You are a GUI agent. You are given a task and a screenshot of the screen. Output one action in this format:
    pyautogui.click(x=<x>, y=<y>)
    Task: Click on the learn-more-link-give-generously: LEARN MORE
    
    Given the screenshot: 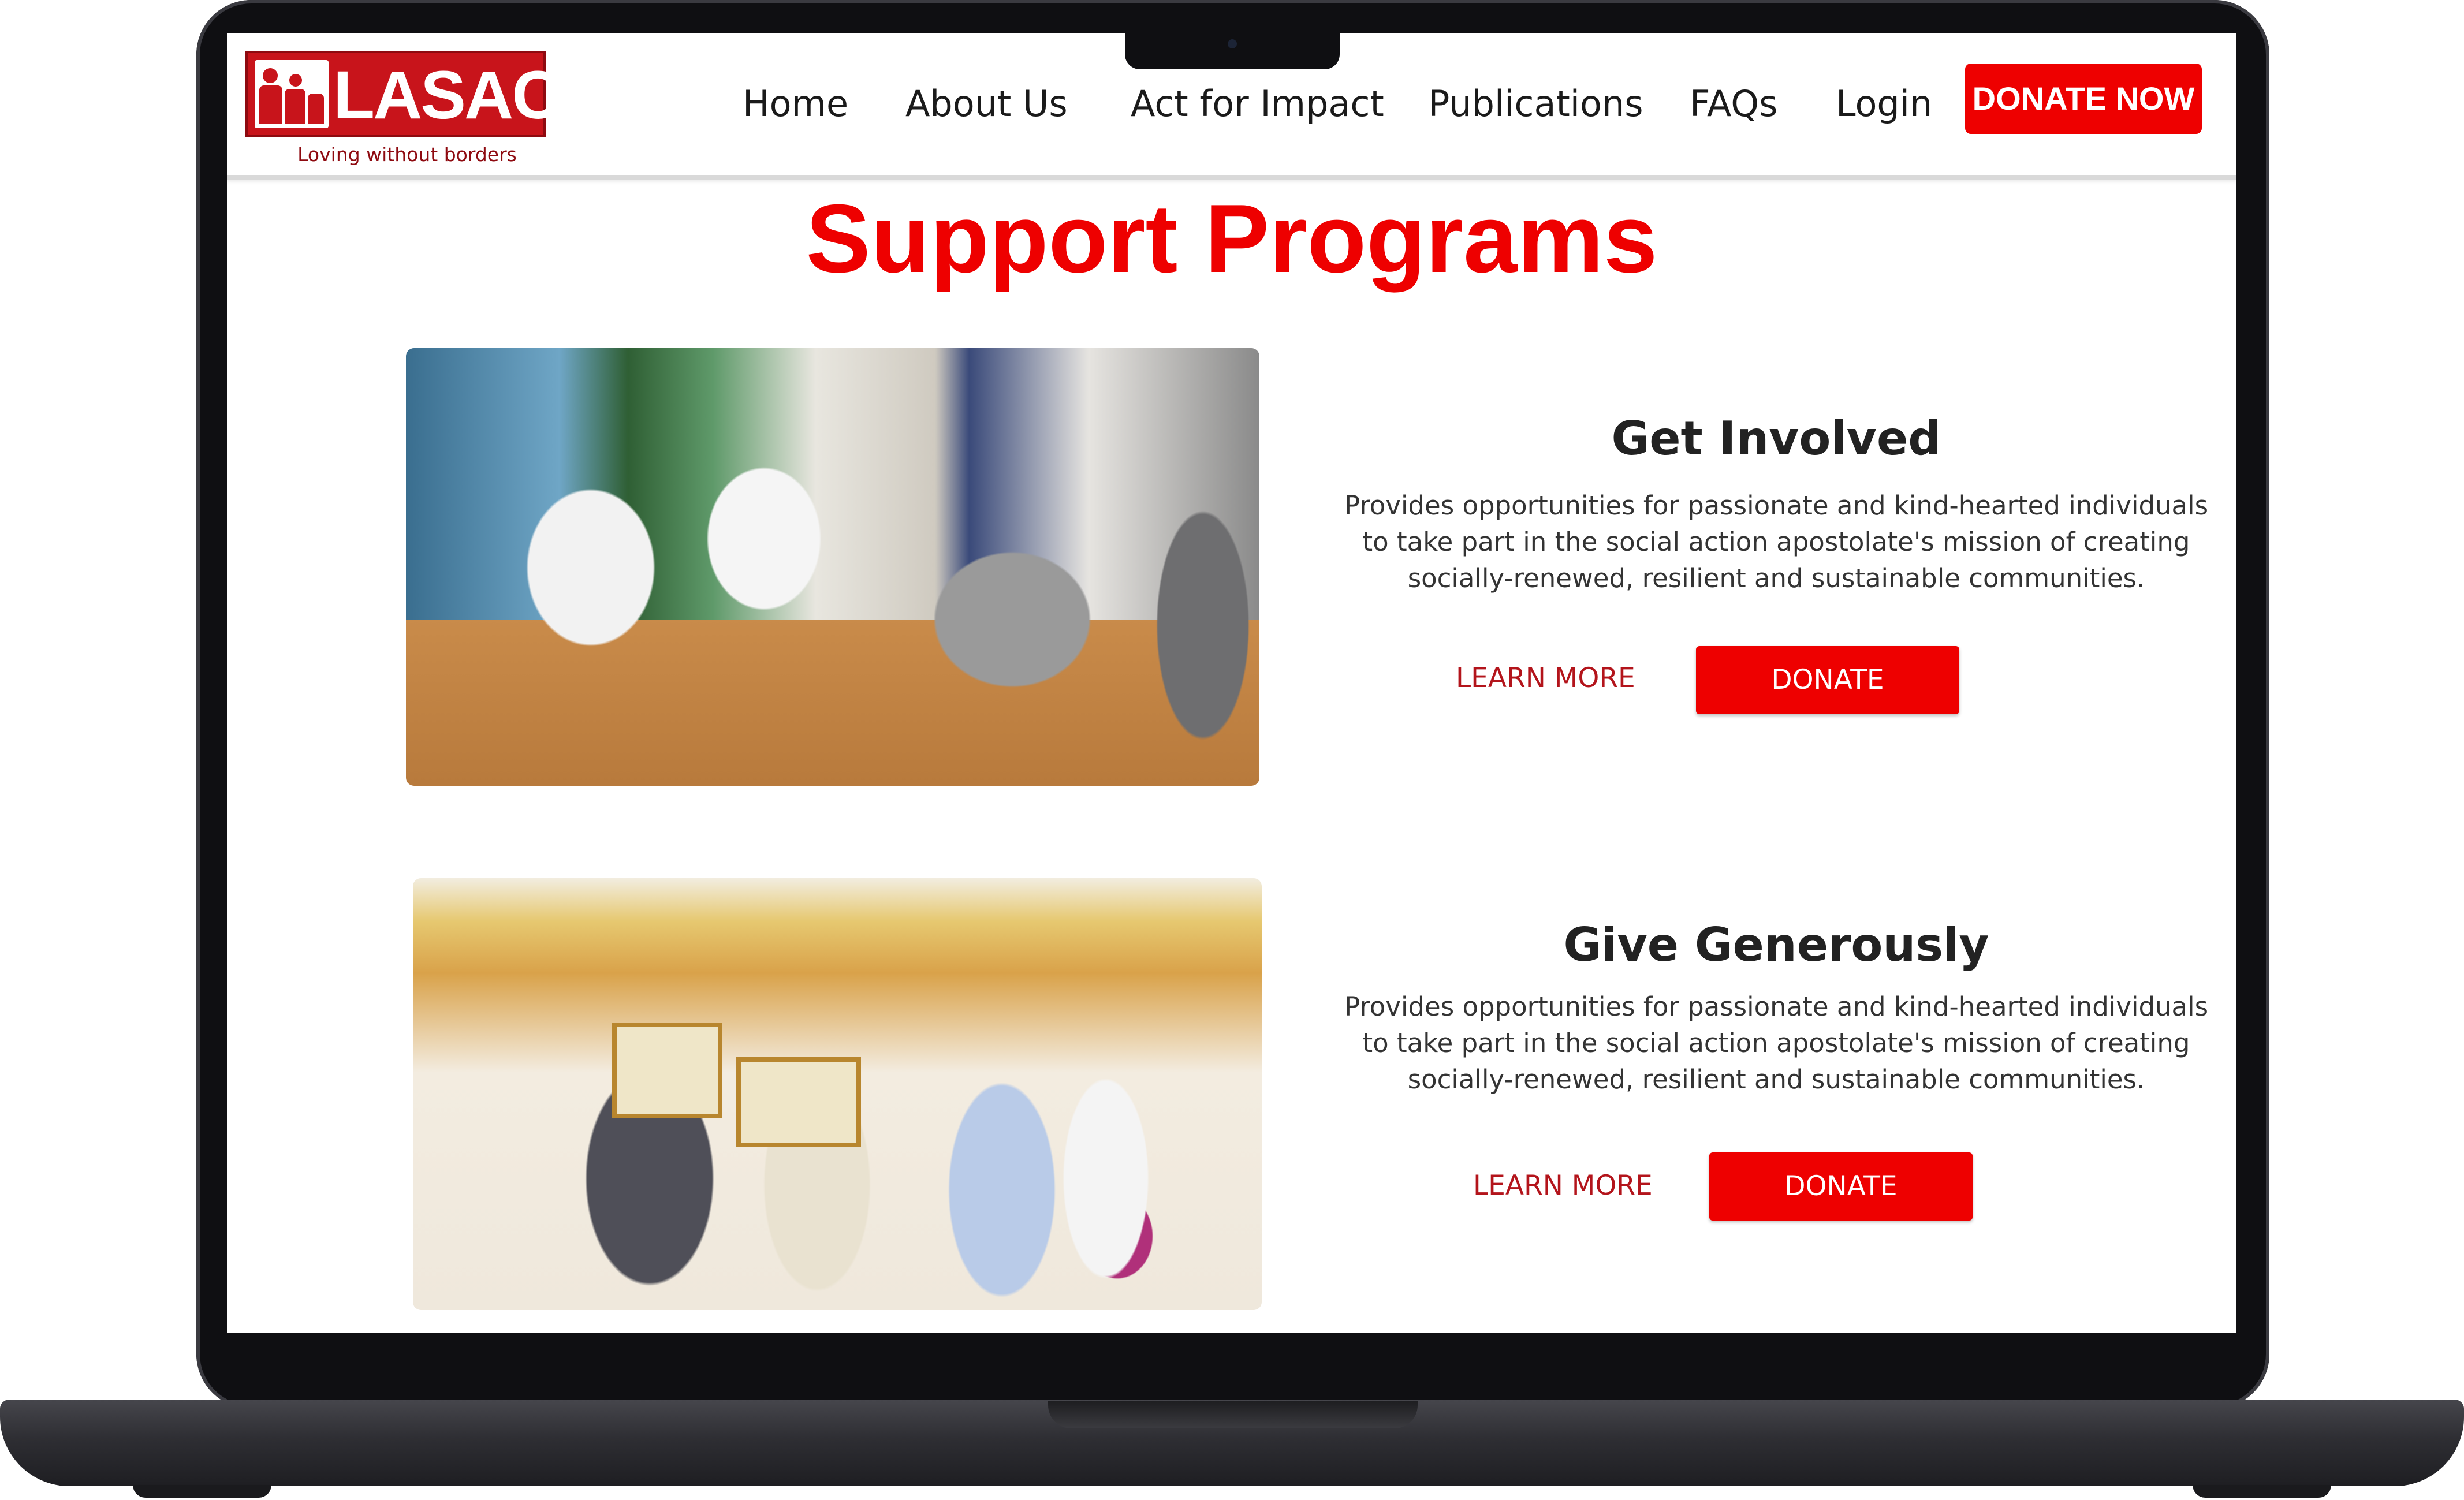 What is the action you would take?
    pyautogui.click(x=1563, y=1186)
    